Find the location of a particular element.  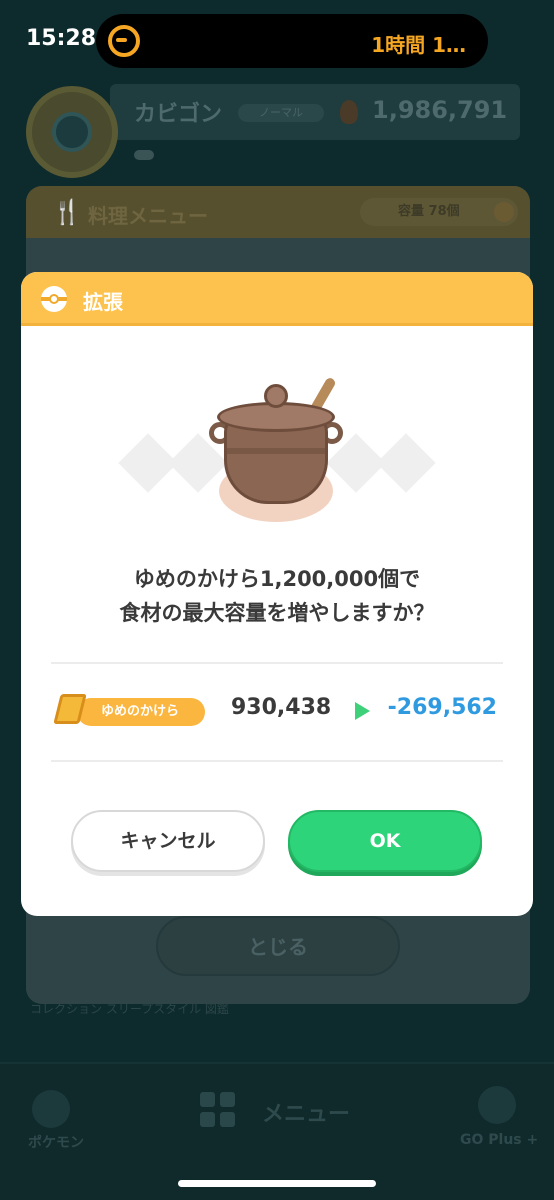

diamond-decoration is located at coordinates (406, 463).